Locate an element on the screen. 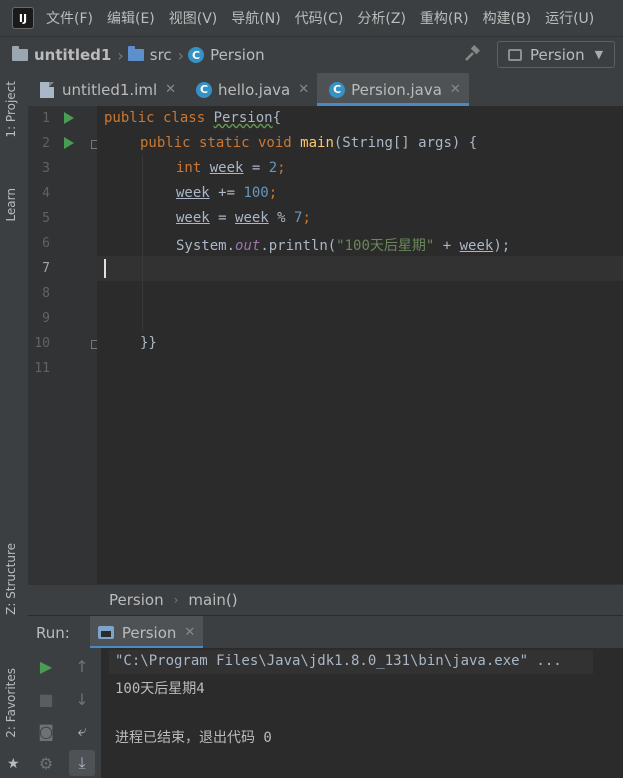 The image size is (623, 778). breadcrumb-method: main() is located at coordinates (212, 600).